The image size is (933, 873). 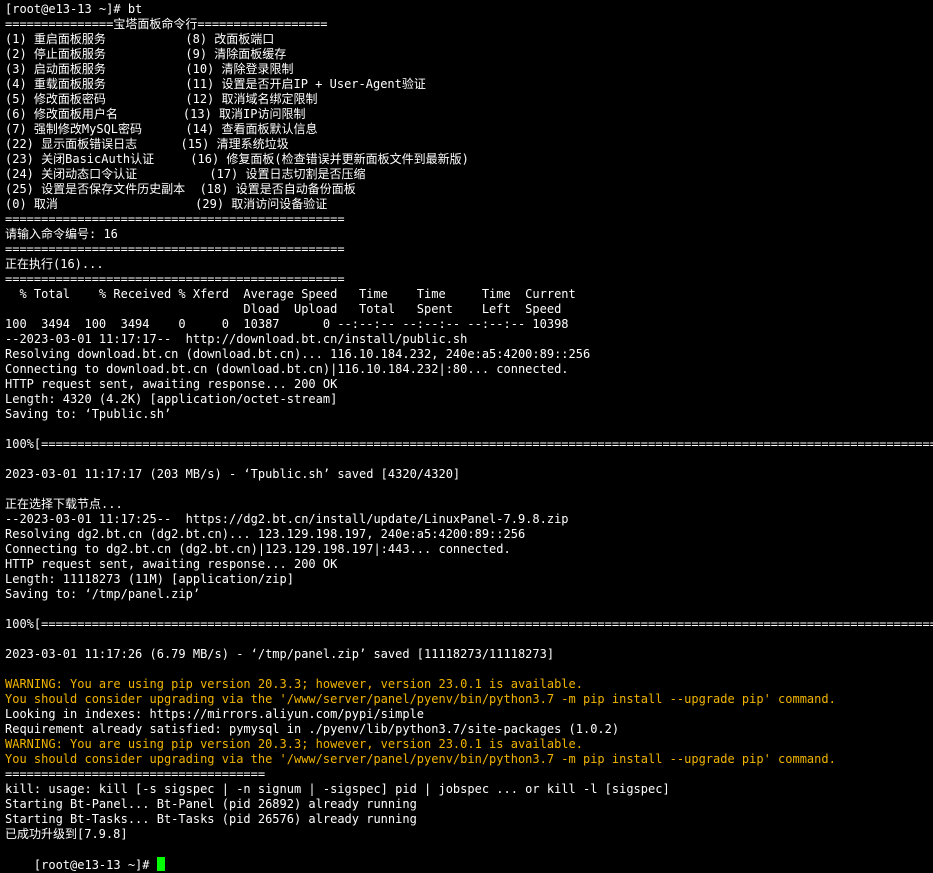 I want to click on terminal-line: (5) 修改面板密码 (12) 取消域名绑定限制, so click(x=161, y=99).